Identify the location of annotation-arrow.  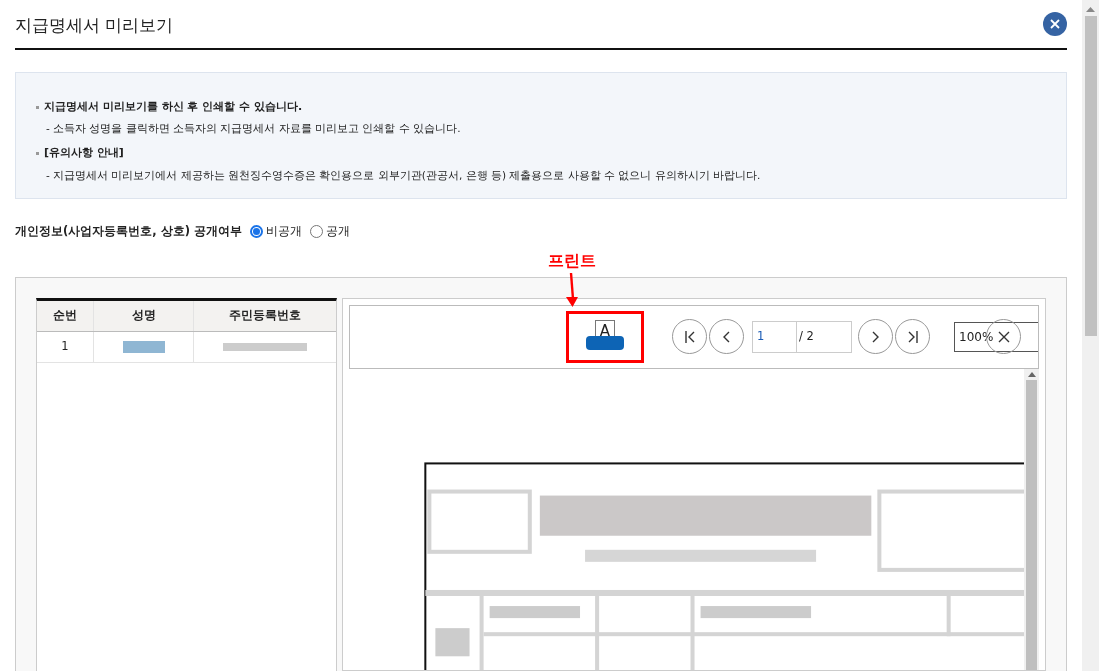
(572, 290).